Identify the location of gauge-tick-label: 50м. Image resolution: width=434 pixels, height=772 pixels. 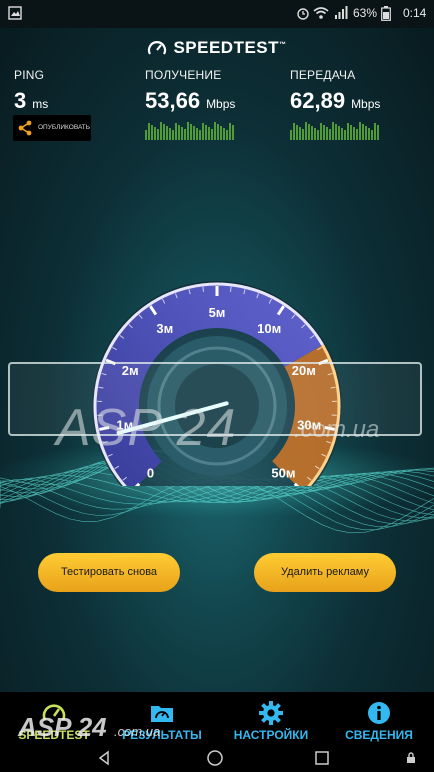
(283, 472).